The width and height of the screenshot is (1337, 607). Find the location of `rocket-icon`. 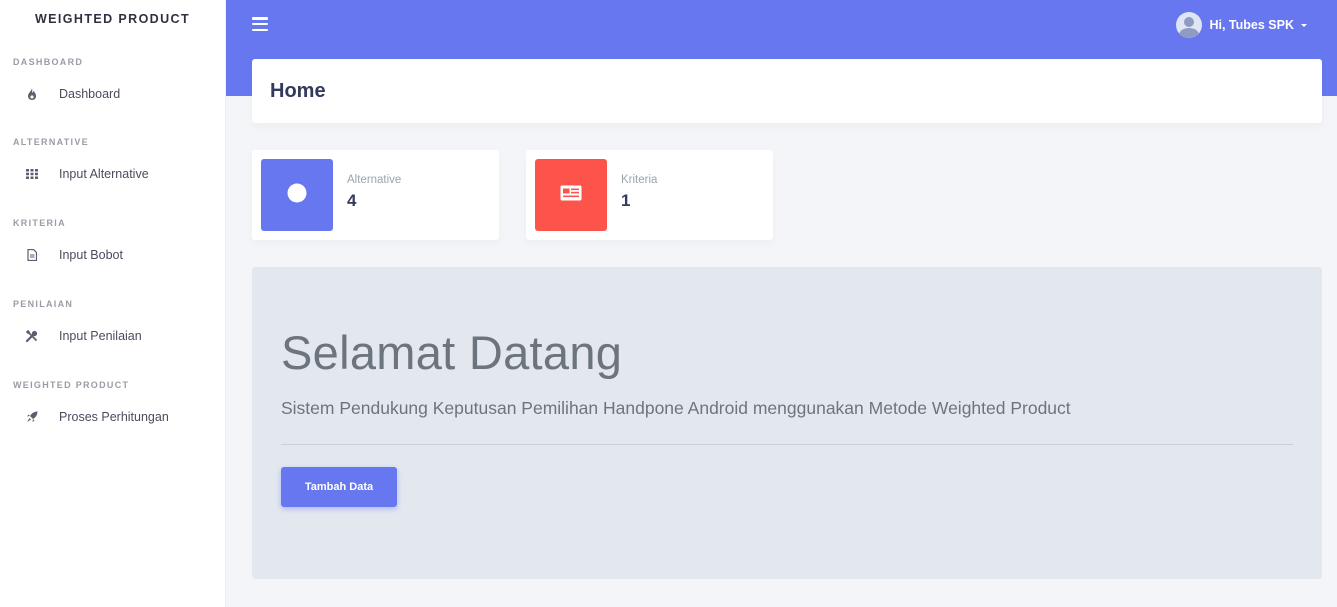

rocket-icon is located at coordinates (32, 417).